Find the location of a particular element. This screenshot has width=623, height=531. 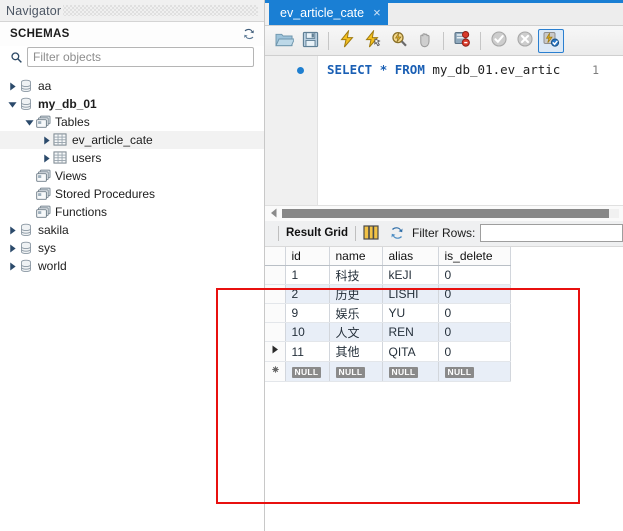

toggle-autocommit-button is located at coordinates (551, 40).